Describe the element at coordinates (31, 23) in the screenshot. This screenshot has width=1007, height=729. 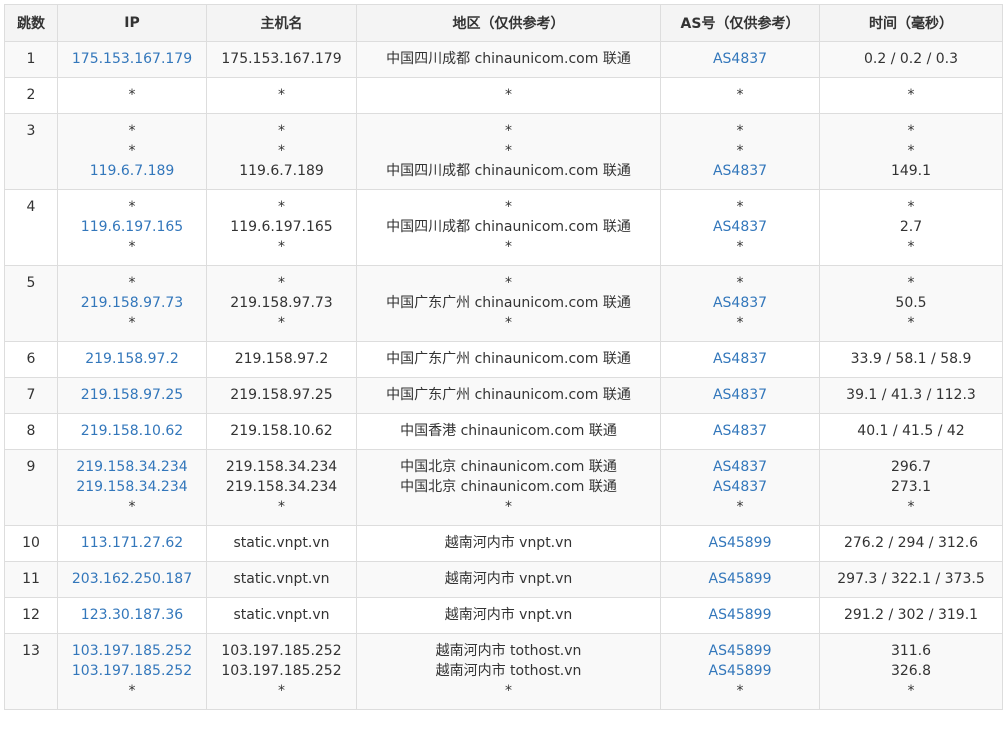
I see `header-hop: 跳数` at that location.